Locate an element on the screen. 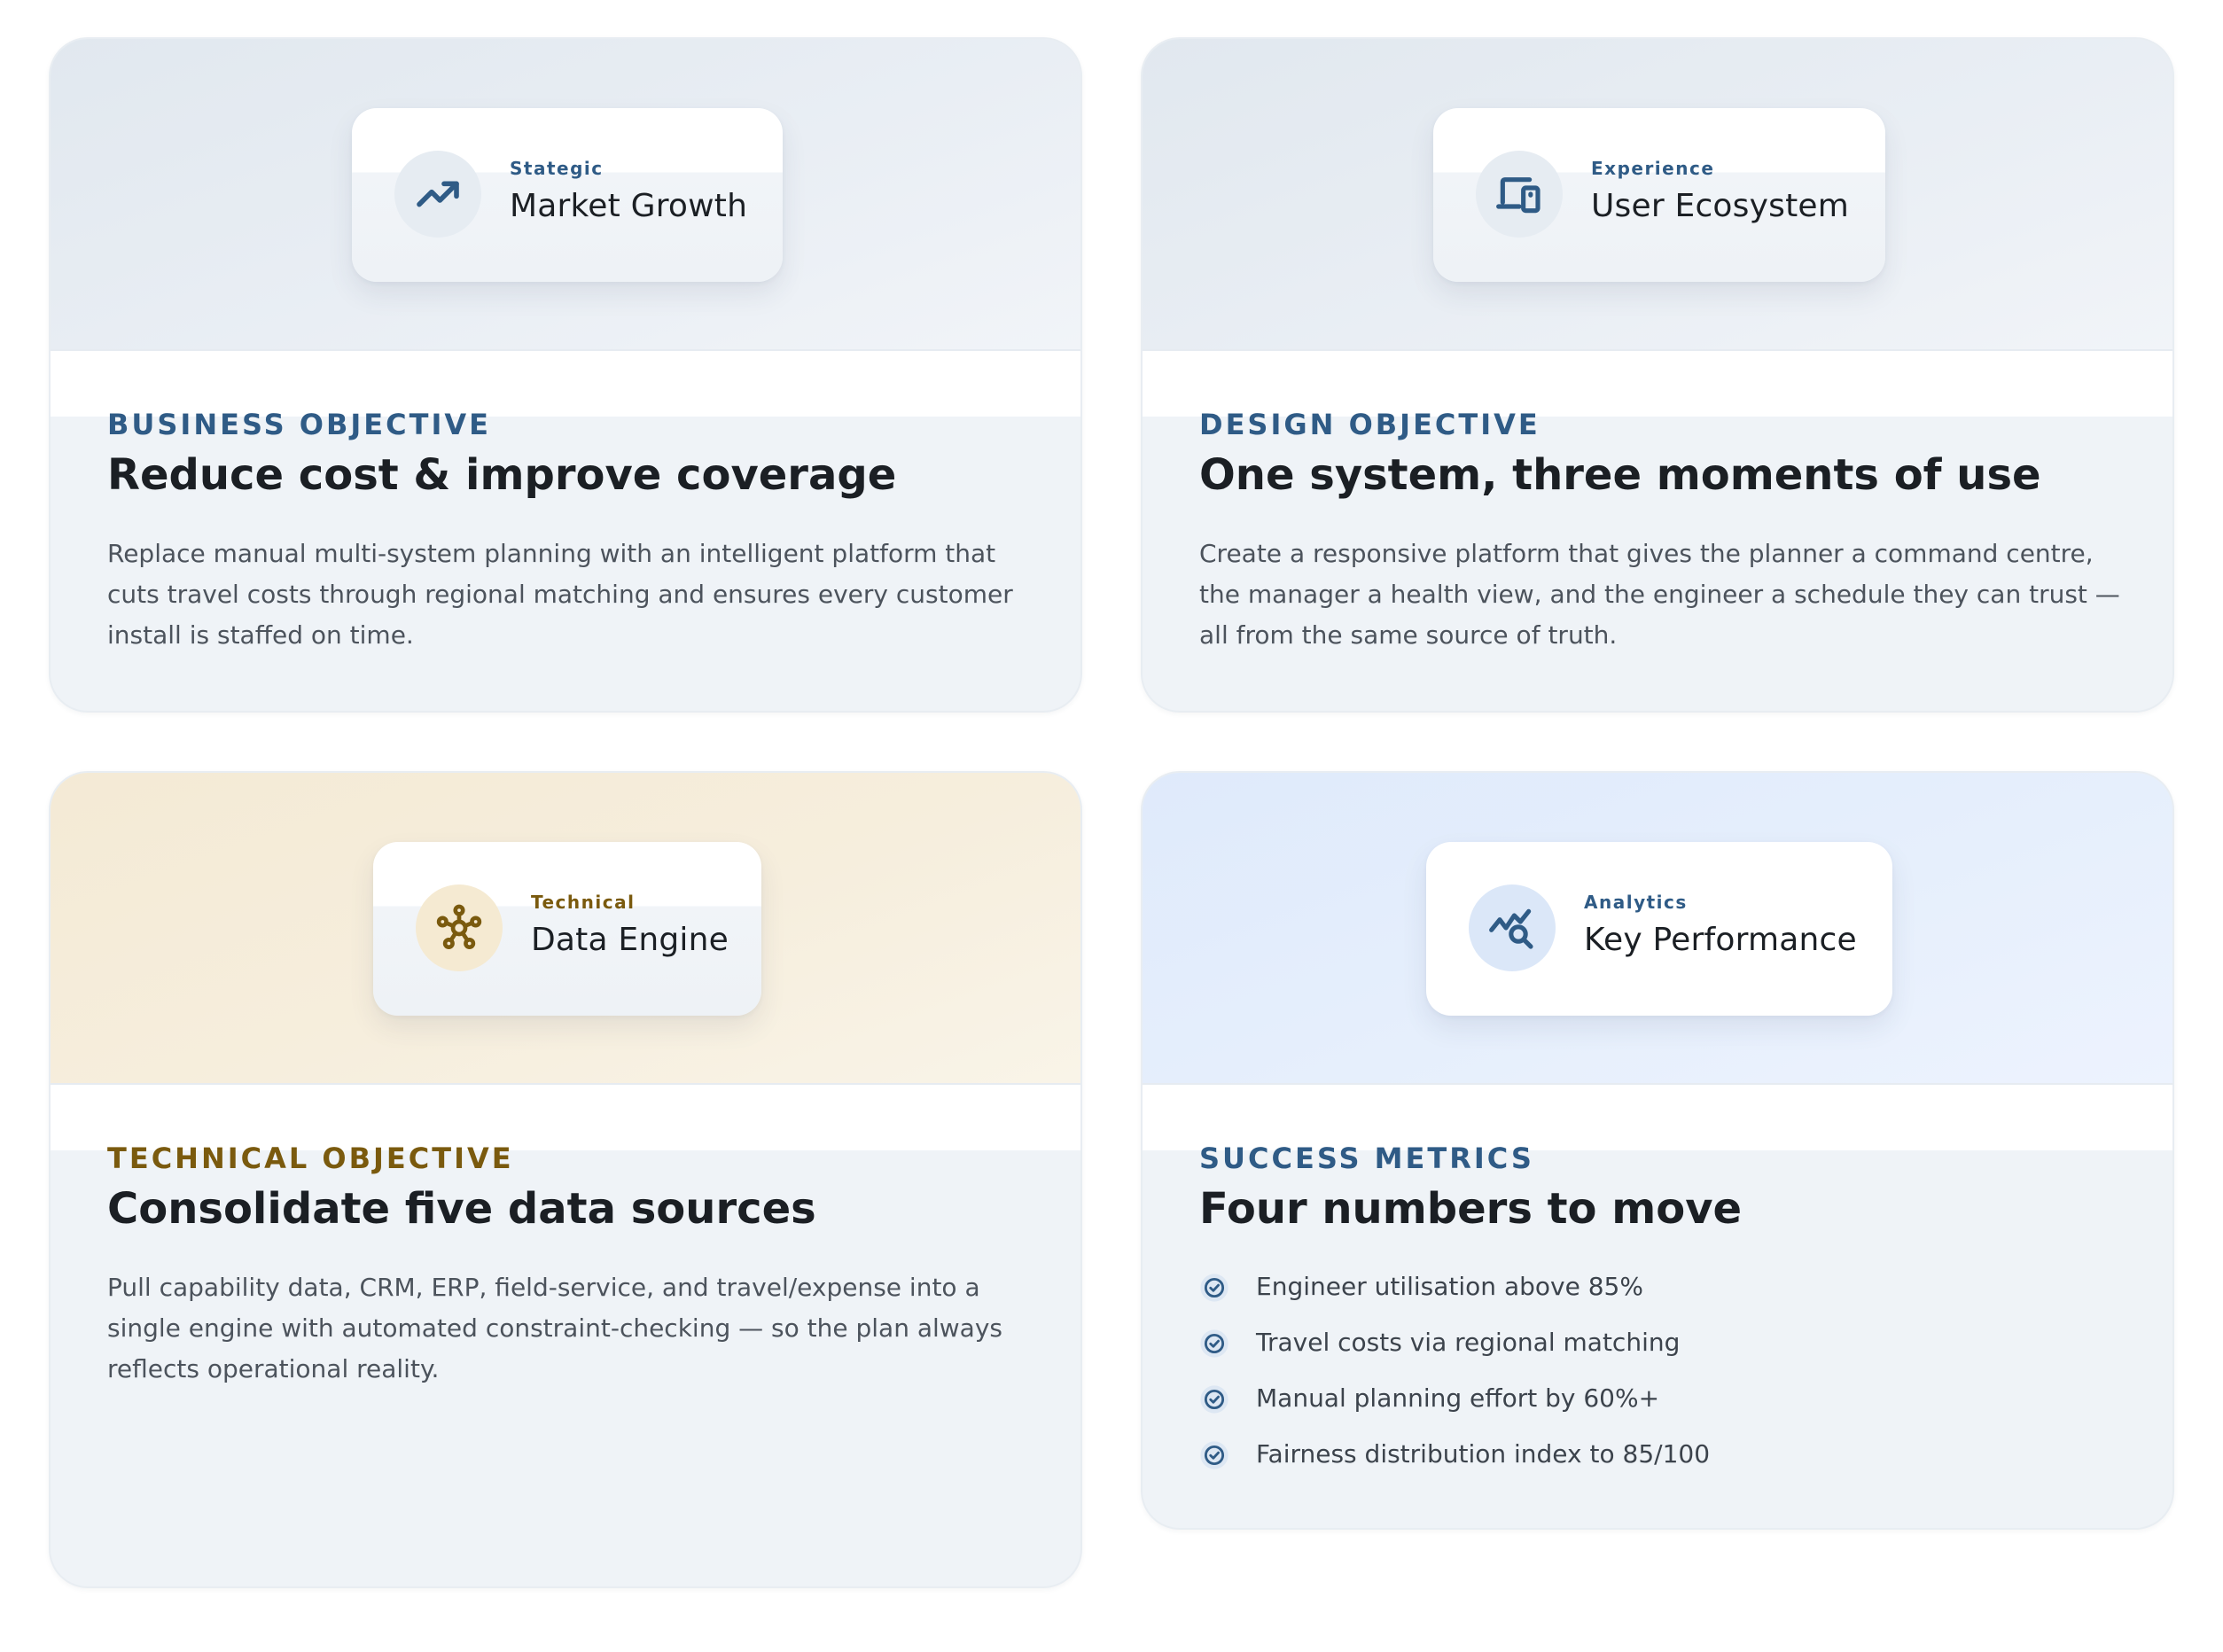 The width and height of the screenshot is (2223, 1652). card-hero: Analytics Key Performance is located at coordinates (1657, 929).